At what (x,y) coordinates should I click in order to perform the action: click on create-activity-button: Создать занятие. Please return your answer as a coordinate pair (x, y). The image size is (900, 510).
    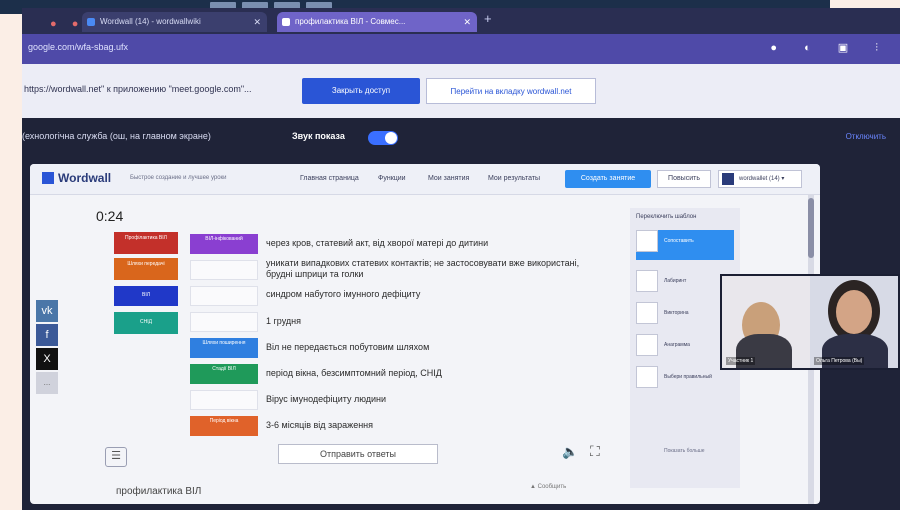
    Looking at the image, I should click on (608, 179).